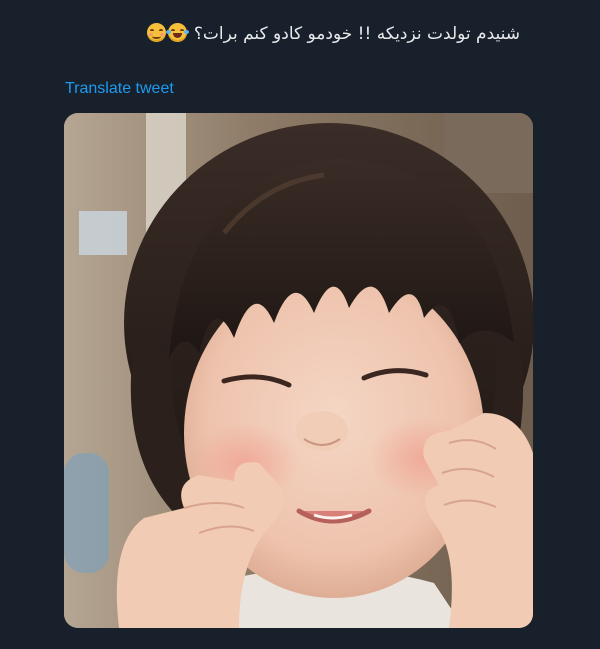 The width and height of the screenshot is (600, 649). Describe the element at coordinates (178, 32) in the screenshot. I see `grinning-squinting-face-emoji` at that location.